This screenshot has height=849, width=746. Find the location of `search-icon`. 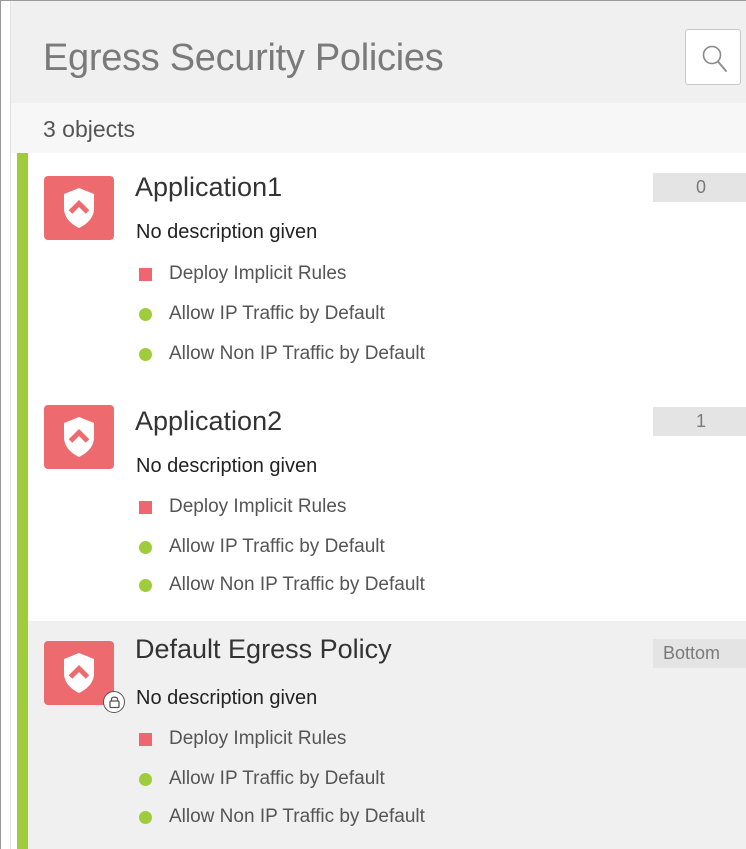

search-icon is located at coordinates (714, 58).